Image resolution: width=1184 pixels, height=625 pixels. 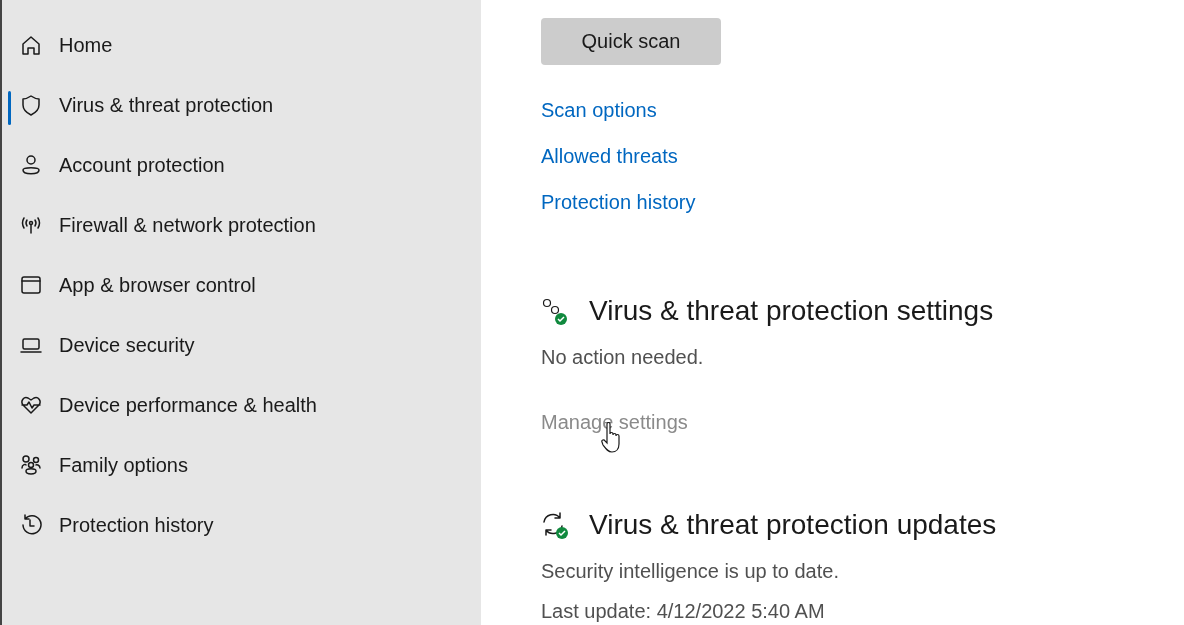 What do you see at coordinates (241, 525) in the screenshot?
I see `nav-item: Protection history` at bounding box center [241, 525].